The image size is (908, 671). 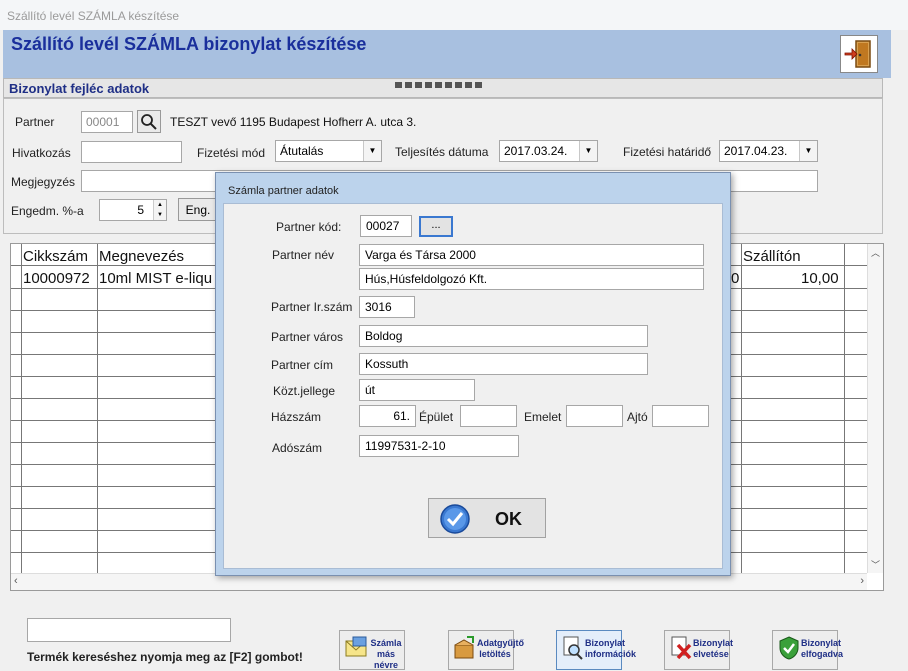 What do you see at coordinates (304, 391) in the screenshot?
I see `kozt-label: Közt.jellege` at bounding box center [304, 391].